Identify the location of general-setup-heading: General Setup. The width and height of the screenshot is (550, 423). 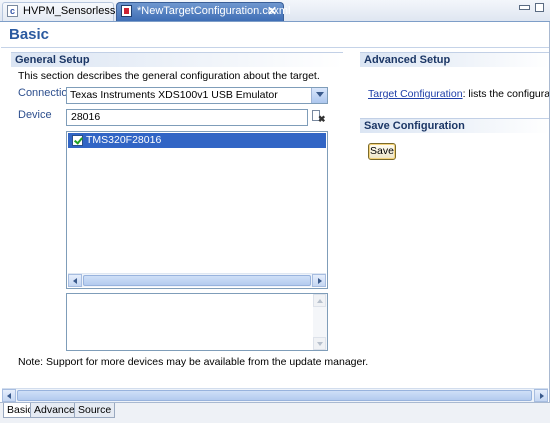
(177, 59).